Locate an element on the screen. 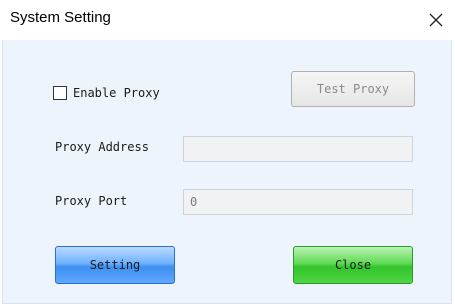 This screenshot has width=455, height=307. enable-proxy-label: Enable Proxy is located at coordinates (116, 93).